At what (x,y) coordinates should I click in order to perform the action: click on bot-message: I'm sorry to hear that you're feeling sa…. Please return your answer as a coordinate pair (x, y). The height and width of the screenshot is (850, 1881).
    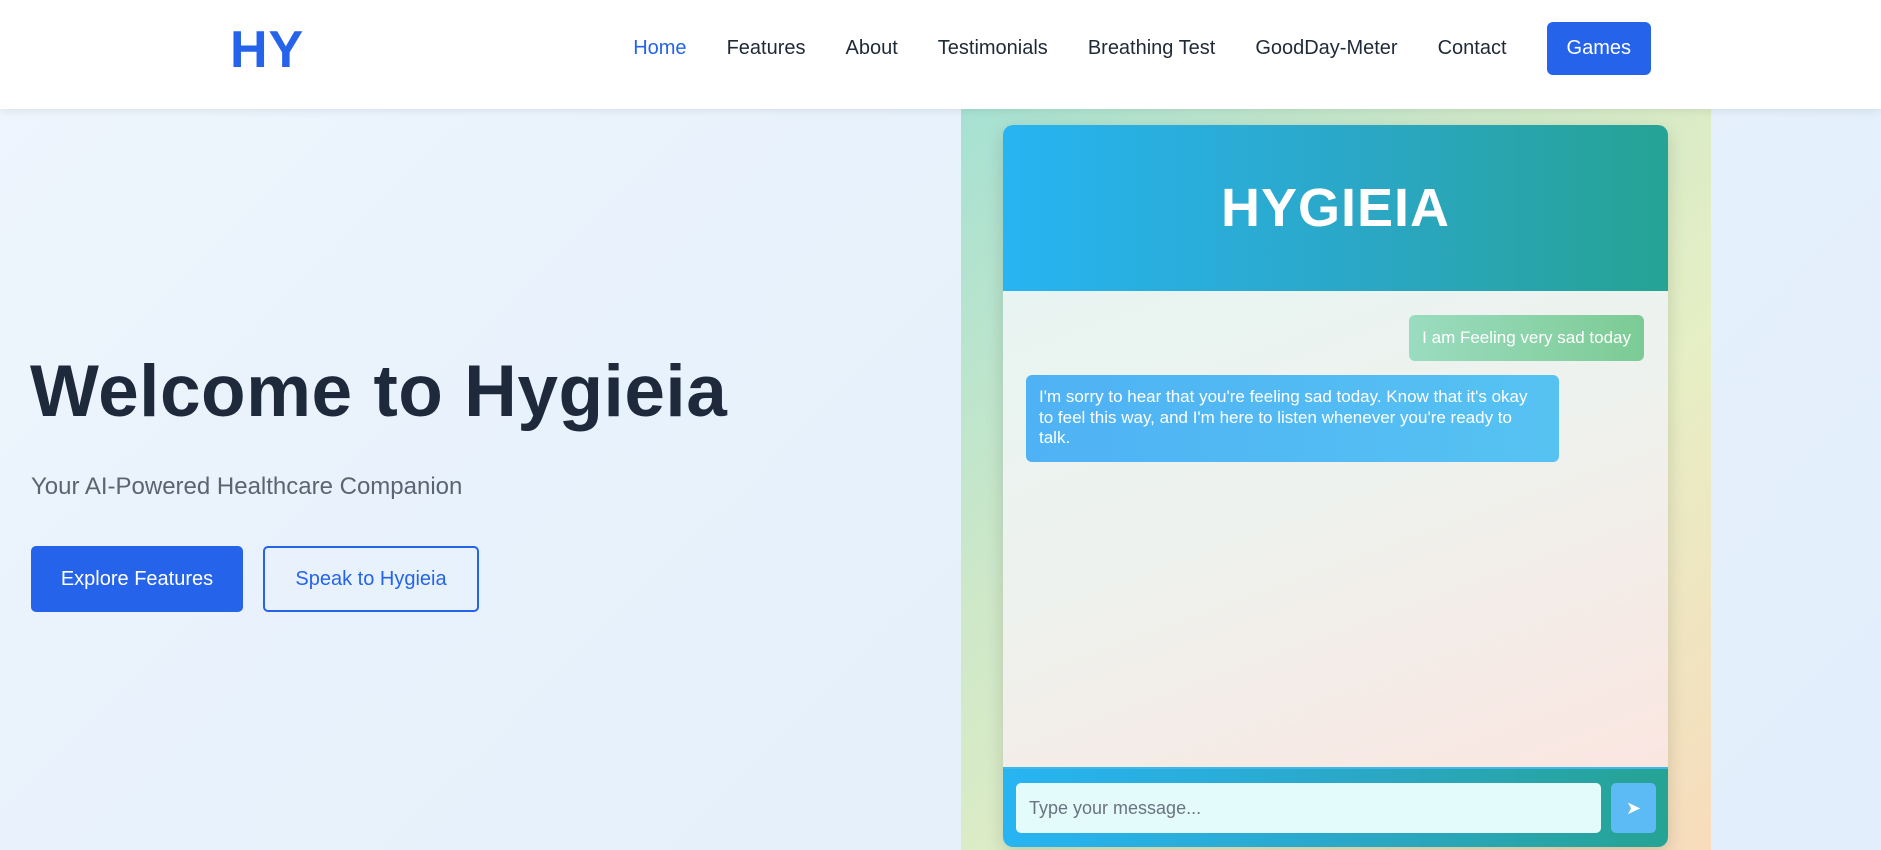
    Looking at the image, I should click on (1292, 418).